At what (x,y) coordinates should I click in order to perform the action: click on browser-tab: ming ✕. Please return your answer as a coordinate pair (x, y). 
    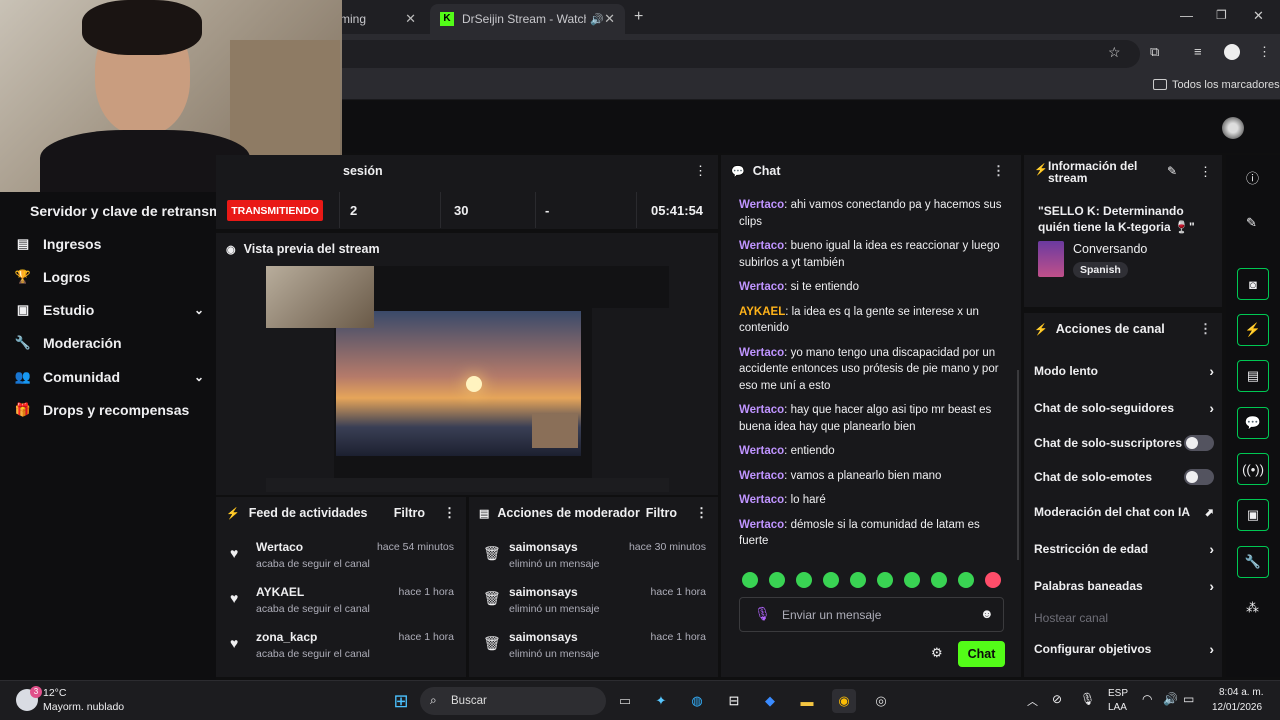
    Looking at the image, I should click on (378, 19).